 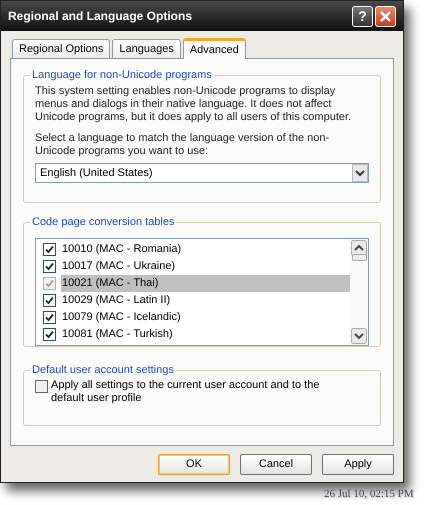 What do you see at coordinates (117, 334) in the screenshot?
I see `item-label: 10081 (MAC - Turkish)` at bounding box center [117, 334].